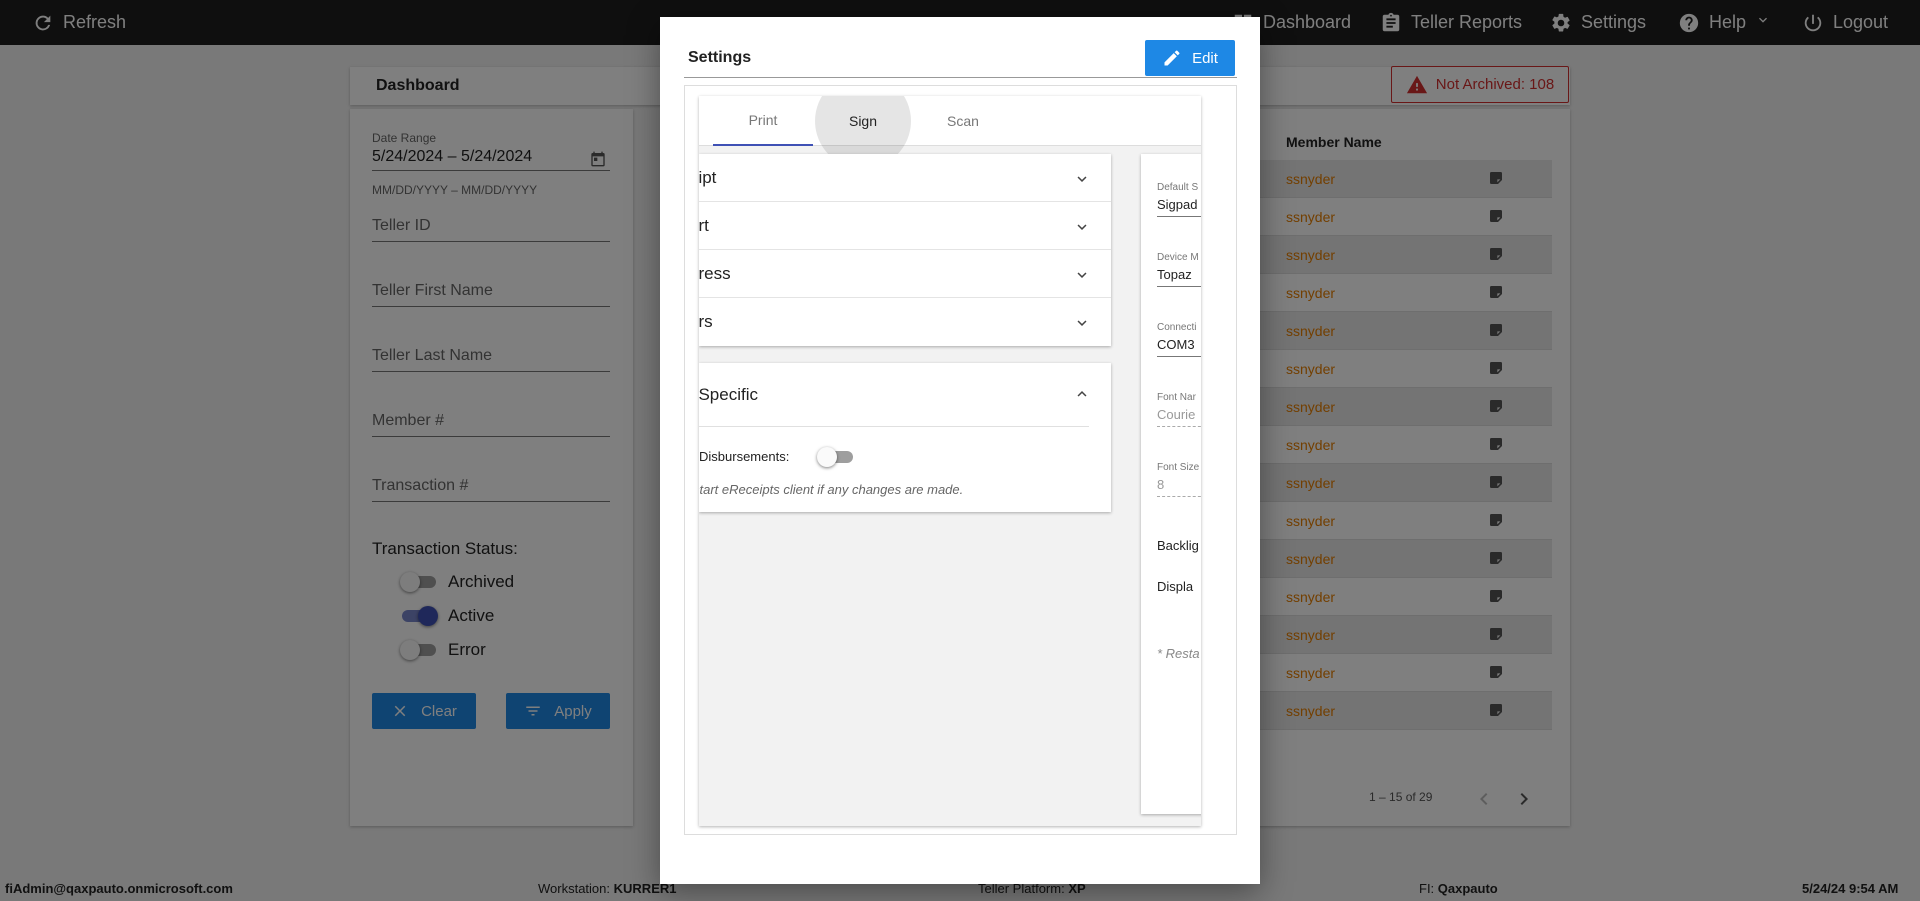  I want to click on specific-panel-title: t Specific, so click(728, 395).